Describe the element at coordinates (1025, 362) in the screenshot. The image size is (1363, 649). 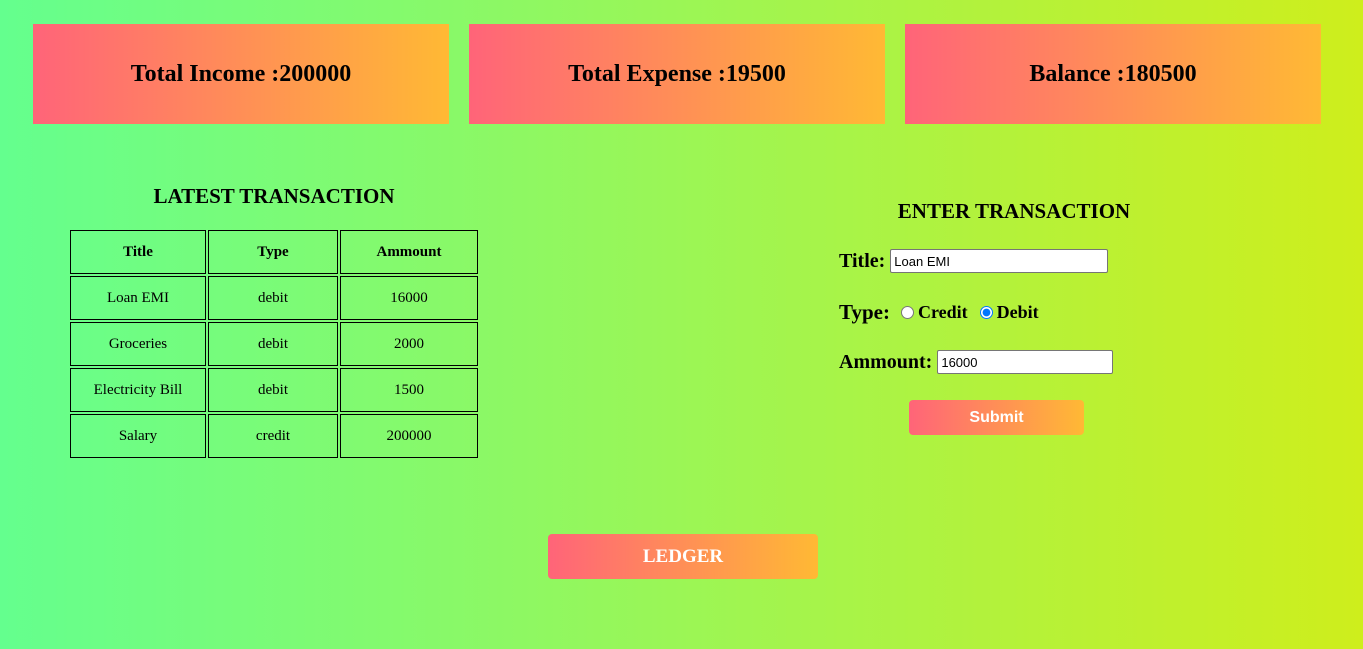
I see `amount-input` at that location.